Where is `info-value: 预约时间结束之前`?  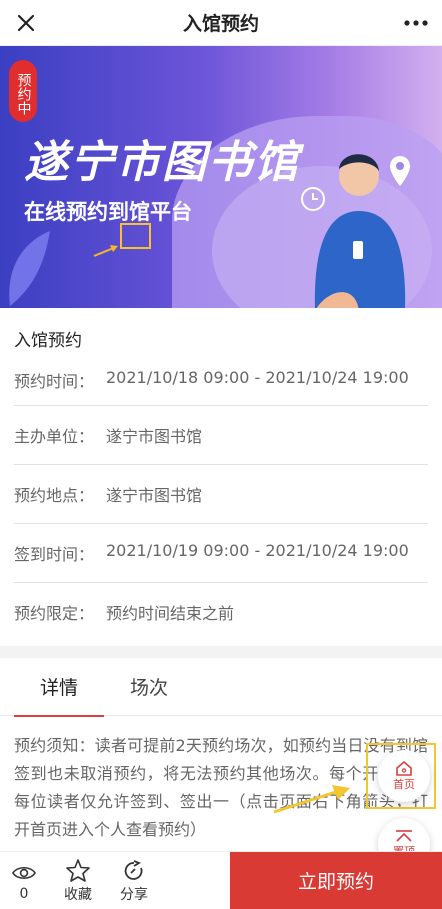 info-value: 预约时间结束之前 is located at coordinates (170, 613).